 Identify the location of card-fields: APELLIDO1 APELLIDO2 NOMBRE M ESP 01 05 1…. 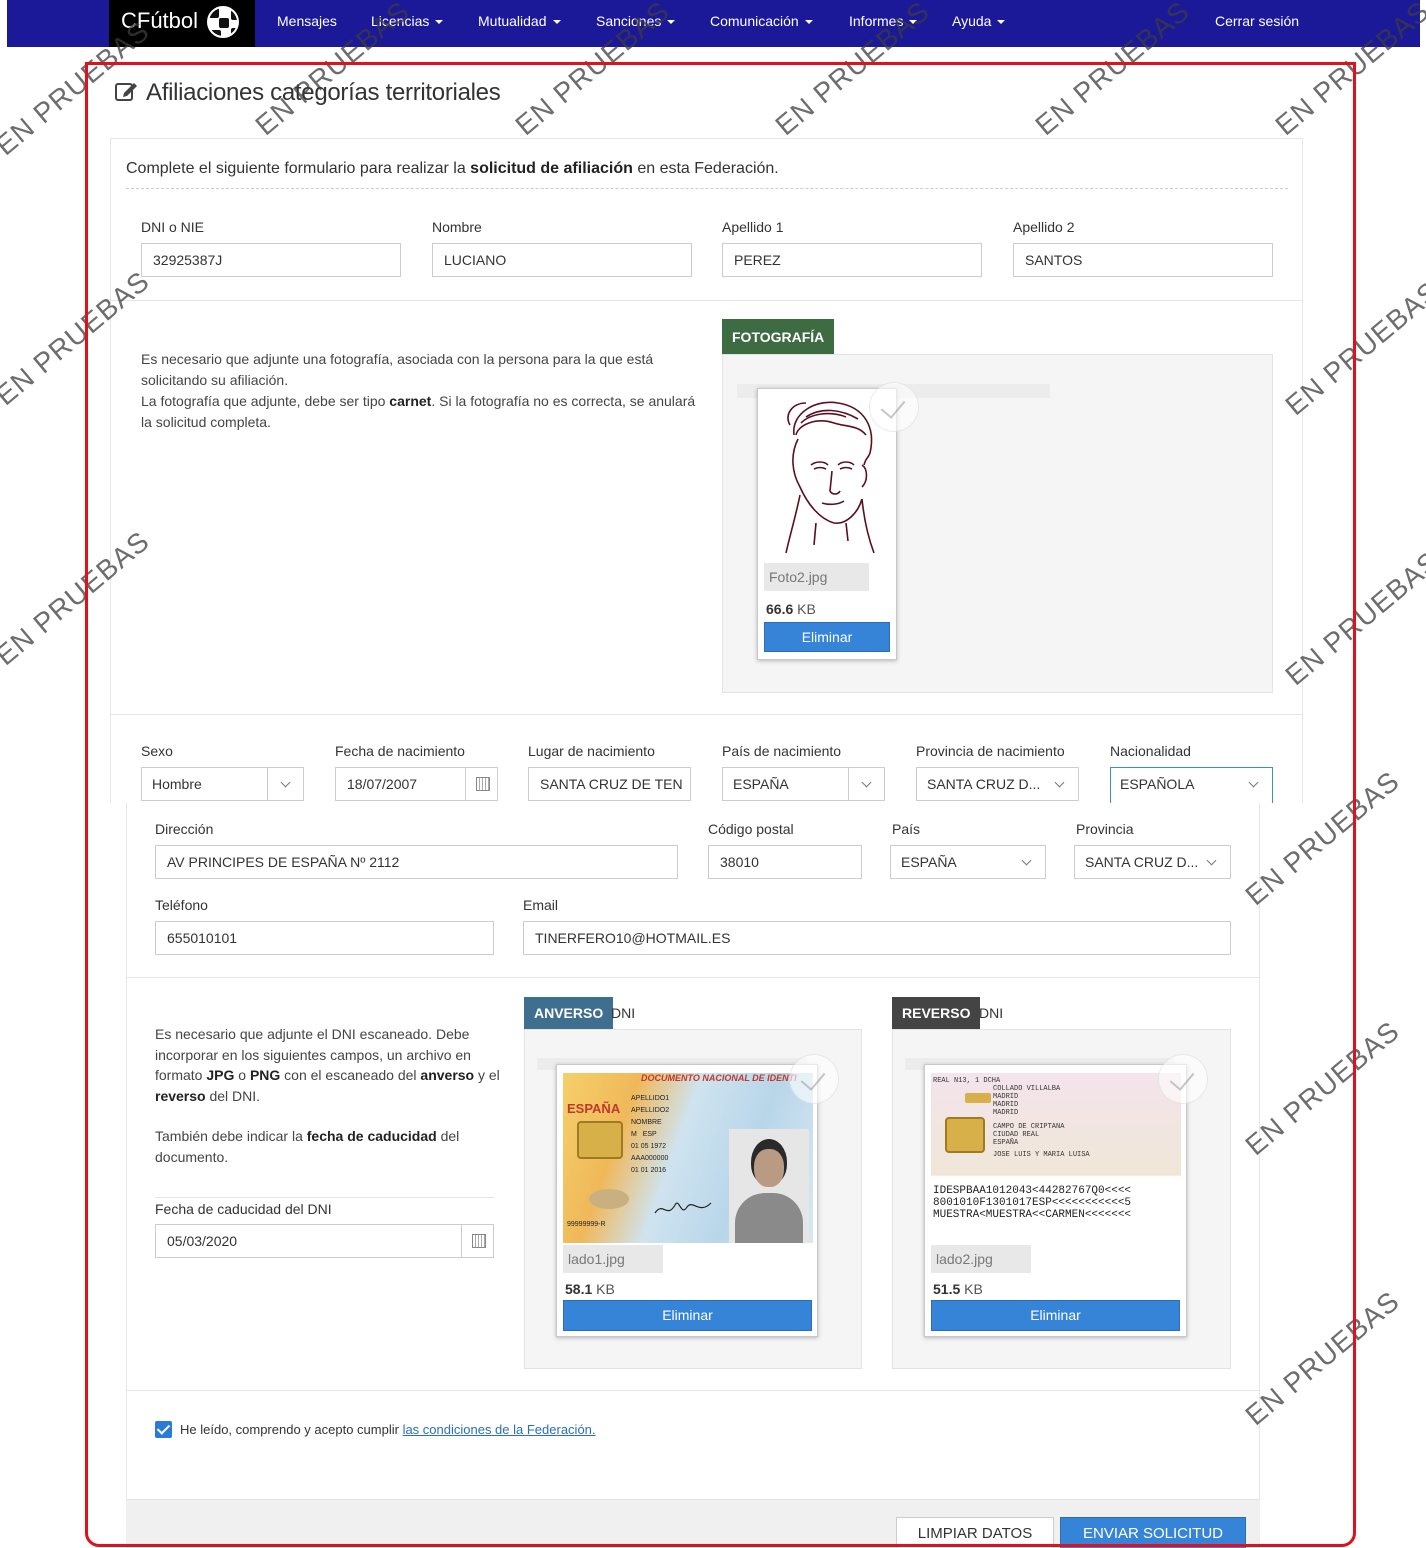
(650, 1134).